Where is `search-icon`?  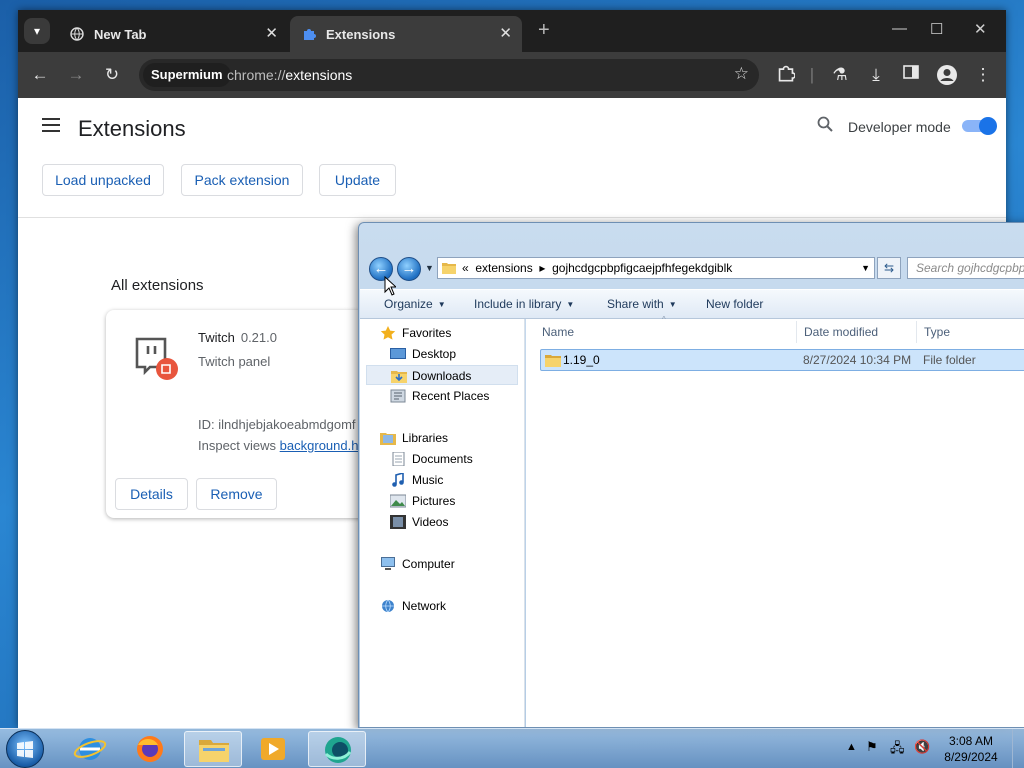 search-icon is located at coordinates (825, 124).